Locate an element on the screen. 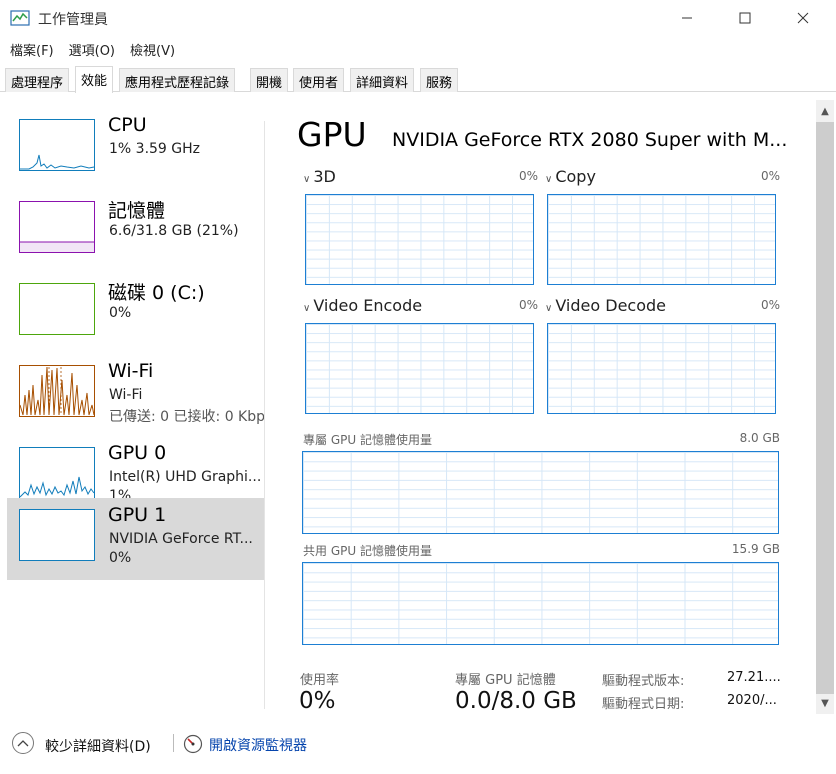  chevron-up-icon is located at coordinates (23, 743).